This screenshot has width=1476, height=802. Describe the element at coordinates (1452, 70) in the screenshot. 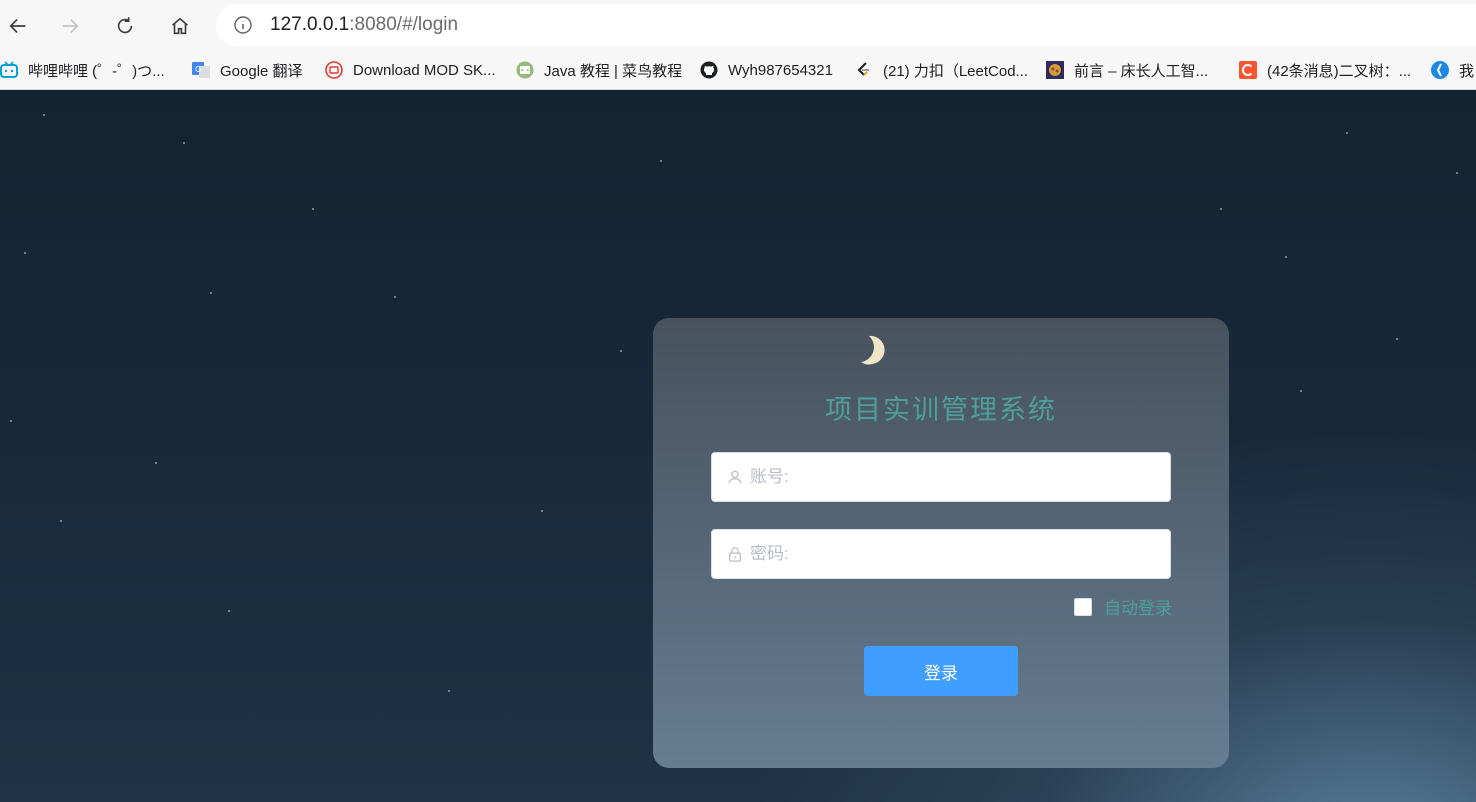

I see `bookmark-overflow: 我` at that location.